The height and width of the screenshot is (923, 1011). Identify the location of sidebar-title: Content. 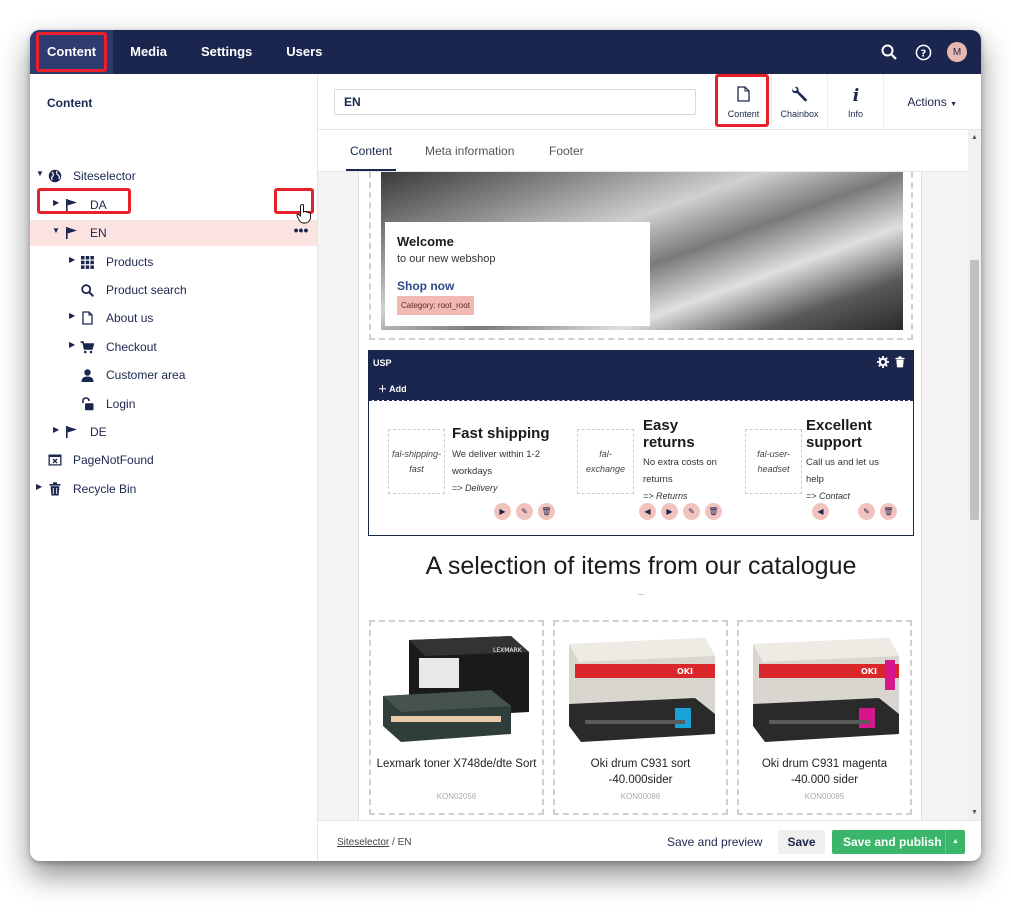
(70, 103).